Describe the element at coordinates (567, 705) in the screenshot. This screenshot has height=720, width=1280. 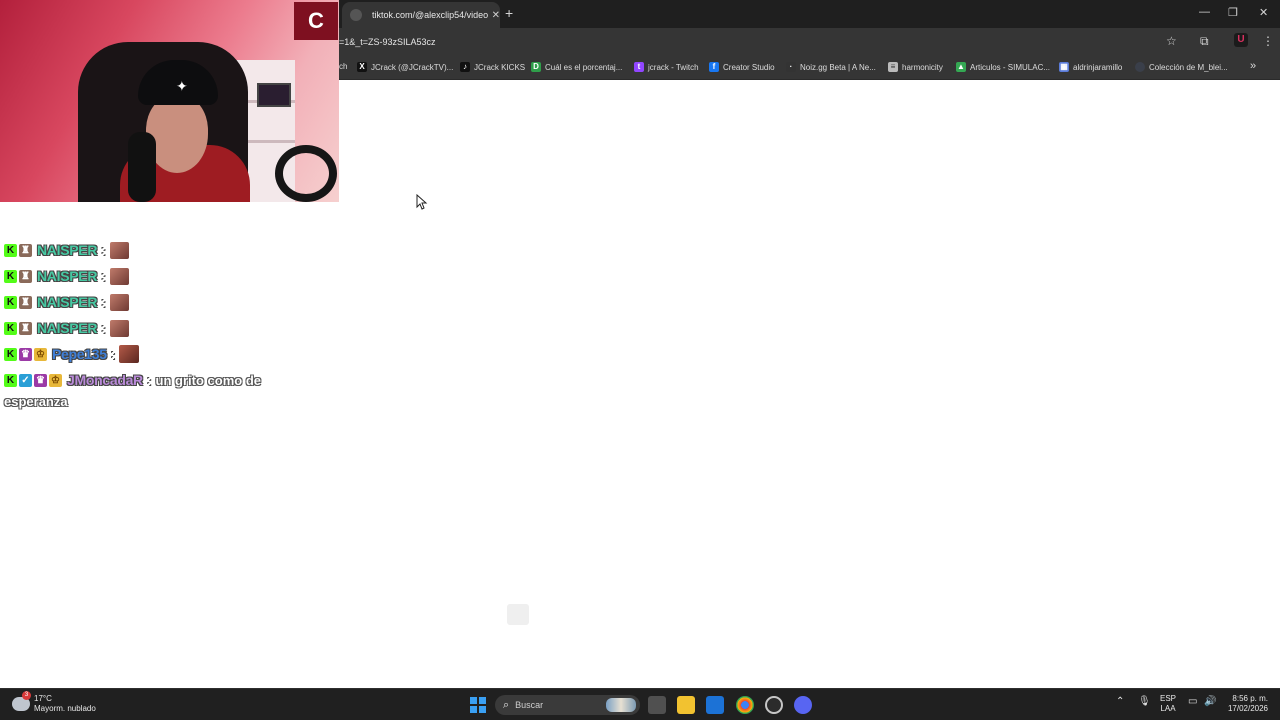
I see `taskbar-search: ⌕ Buscar` at that location.